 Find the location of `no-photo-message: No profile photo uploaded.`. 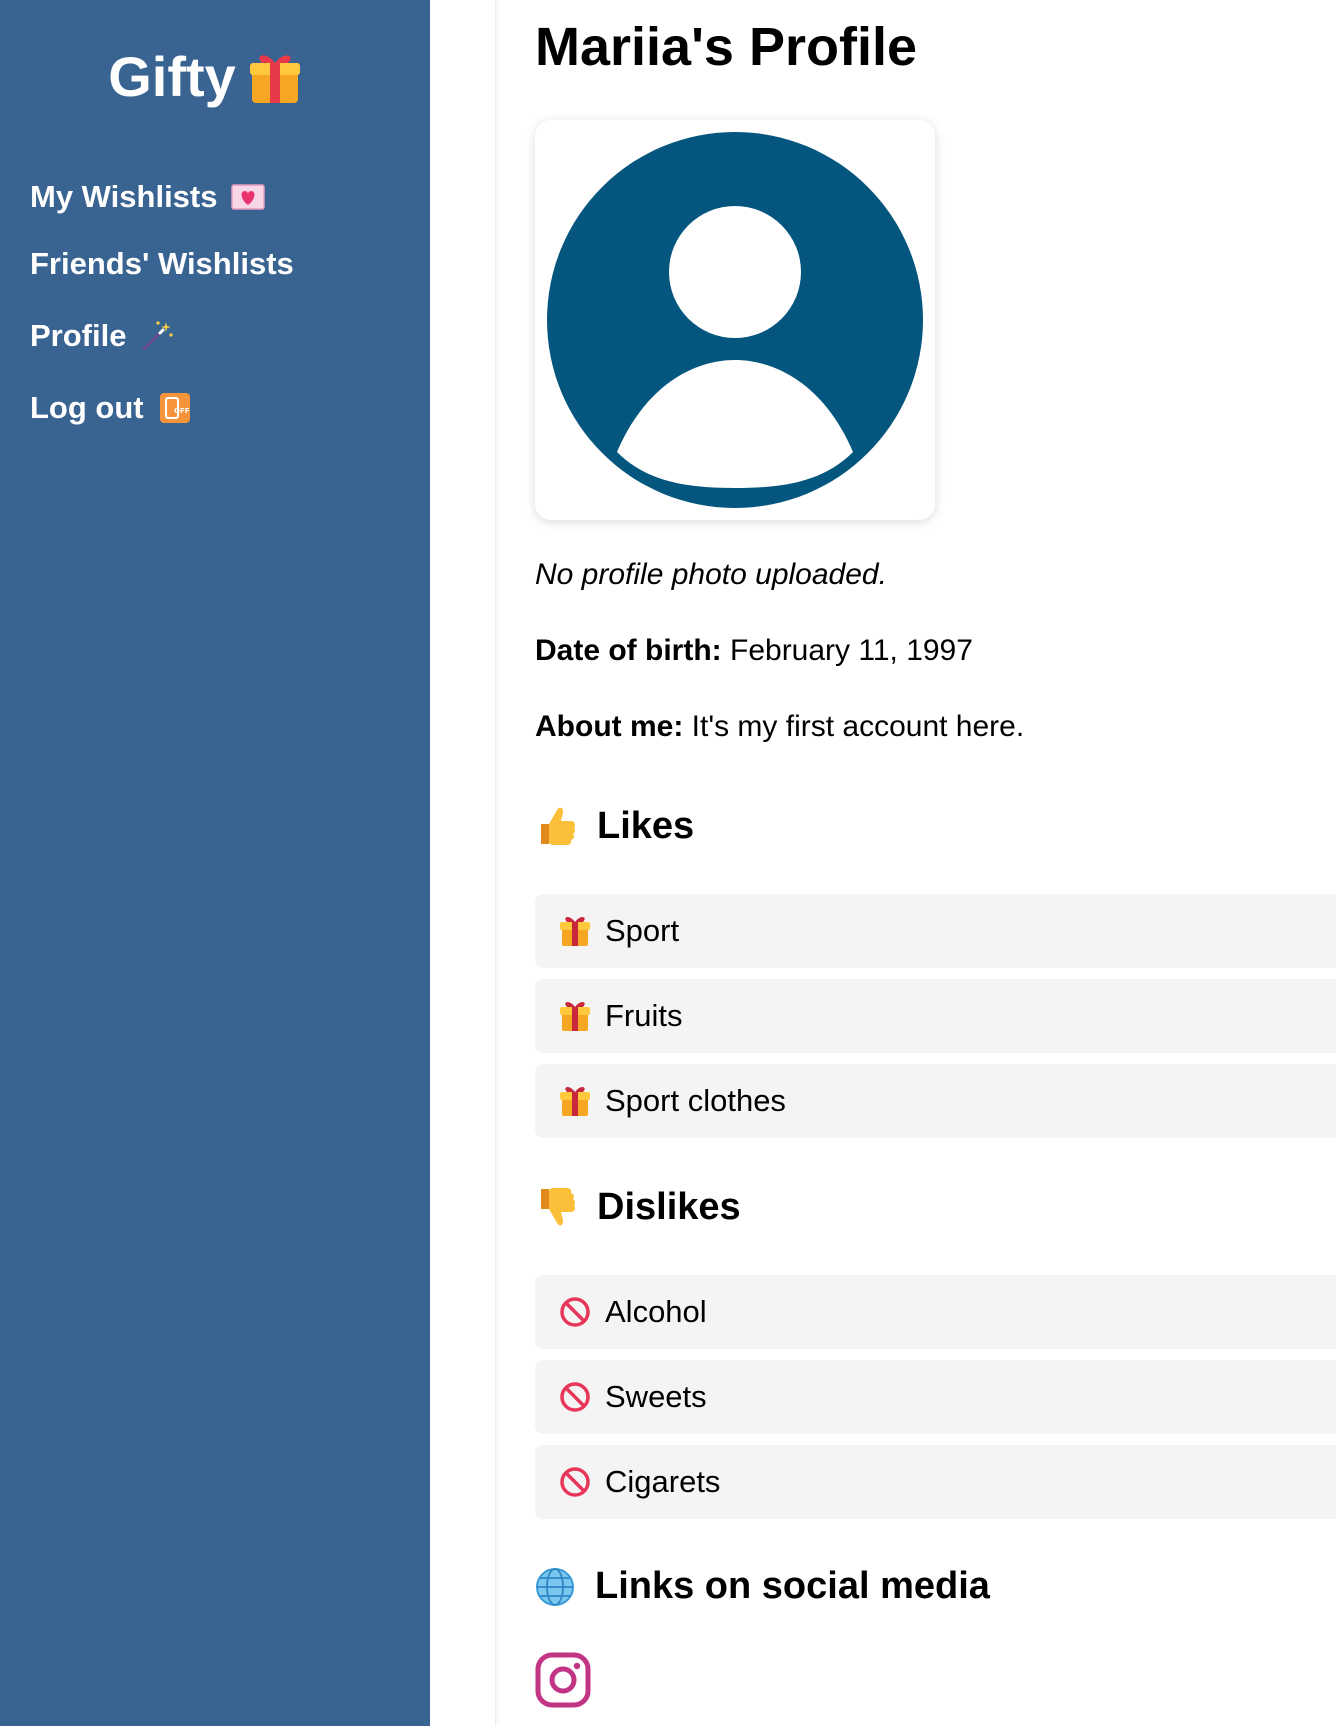

no-photo-message: No profile photo uploaded. is located at coordinates (711, 574).